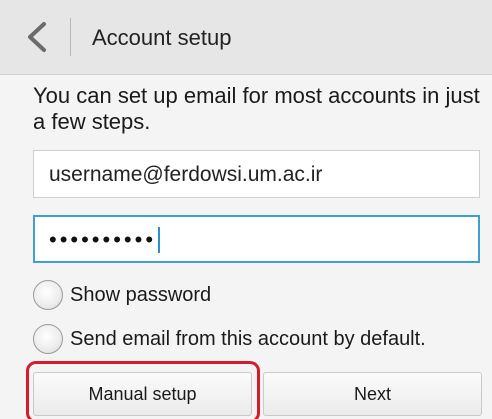 The image size is (492, 419). I want to click on next-button: Next, so click(372, 394).